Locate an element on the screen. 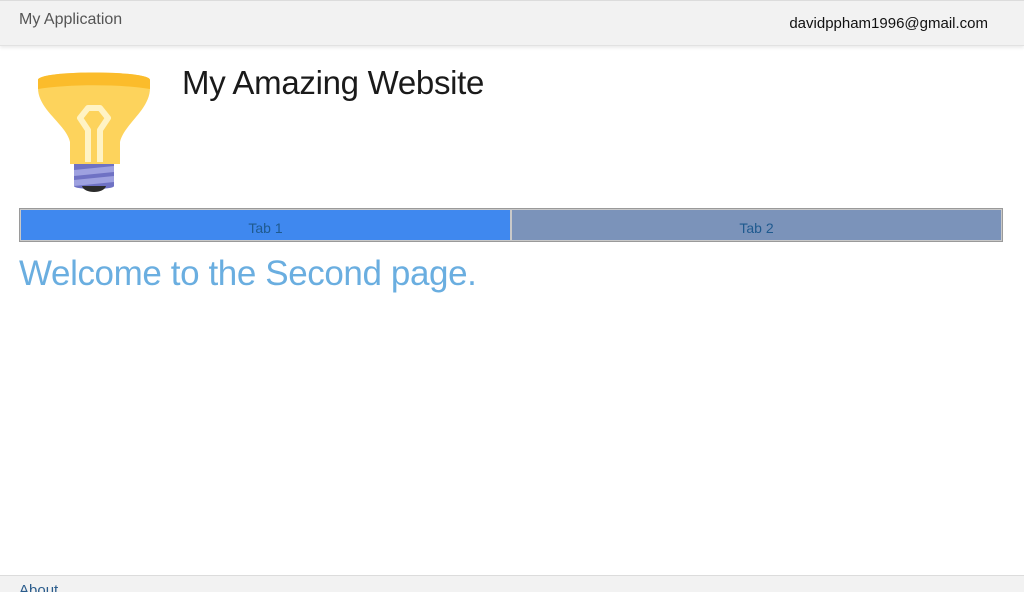 Image resolution: width=1024 pixels, height=592 pixels. user-email-link: davidppham1996@gmail.com is located at coordinates (888, 23).